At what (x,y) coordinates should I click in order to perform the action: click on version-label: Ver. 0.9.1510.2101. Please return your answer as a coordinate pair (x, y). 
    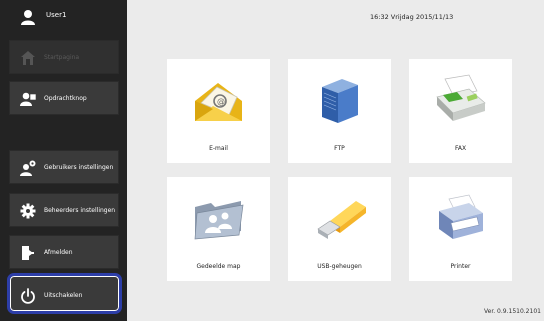
    Looking at the image, I should click on (512, 311).